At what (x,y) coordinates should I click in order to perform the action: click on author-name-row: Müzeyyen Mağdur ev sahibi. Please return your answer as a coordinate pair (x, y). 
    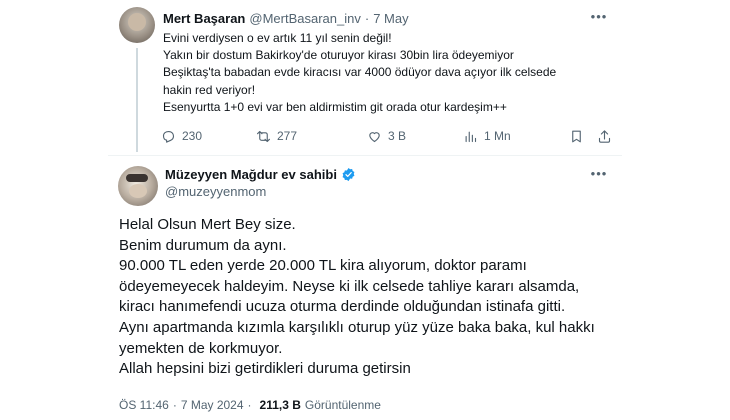
    Looking at the image, I should click on (260, 174).